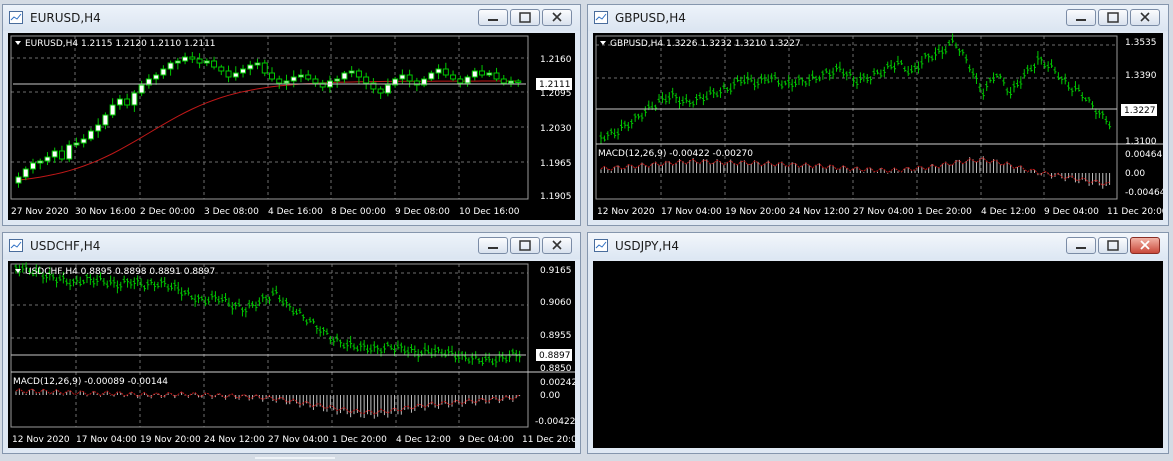 The image size is (1173, 461). Describe the element at coordinates (120, 44) in the screenshot. I see `symbol-info: EURUSD,H4 1.2115 1.2120 1.2110 1.2111` at that location.